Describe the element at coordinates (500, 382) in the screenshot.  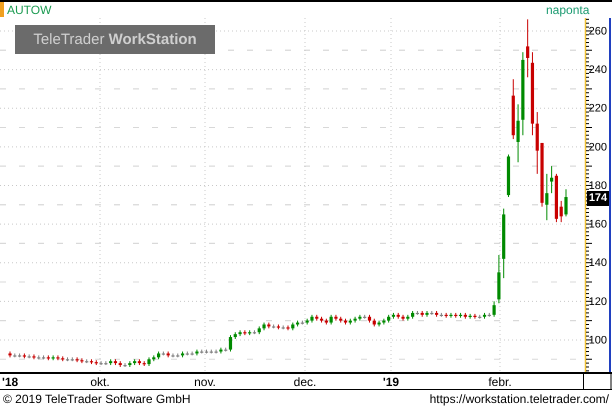
I see `date-label: febr.` at that location.